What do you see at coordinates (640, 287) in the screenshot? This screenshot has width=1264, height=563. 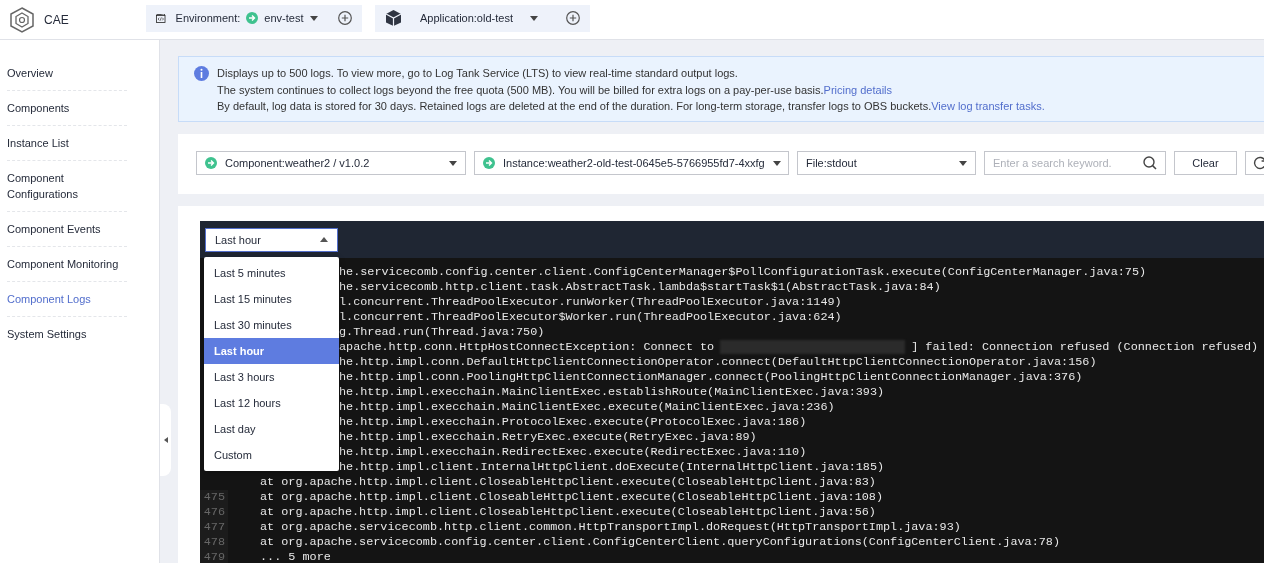 I see `log-line: he.servicecomb.http.client.task.AbstractTask.lambda$startTask$1(AbstractTask.java:84)` at bounding box center [640, 287].